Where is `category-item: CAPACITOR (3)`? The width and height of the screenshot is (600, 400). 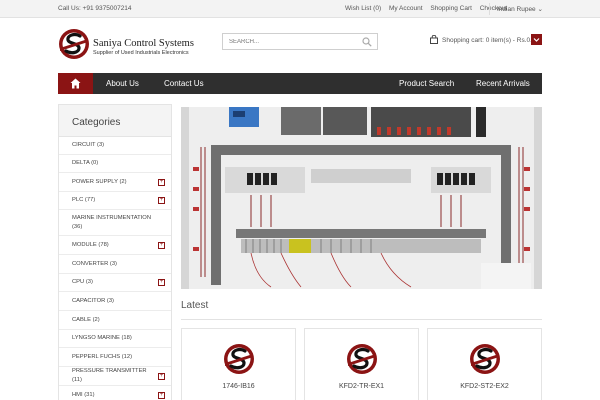
category-item: CAPACITOR (3) is located at coordinates (115, 301).